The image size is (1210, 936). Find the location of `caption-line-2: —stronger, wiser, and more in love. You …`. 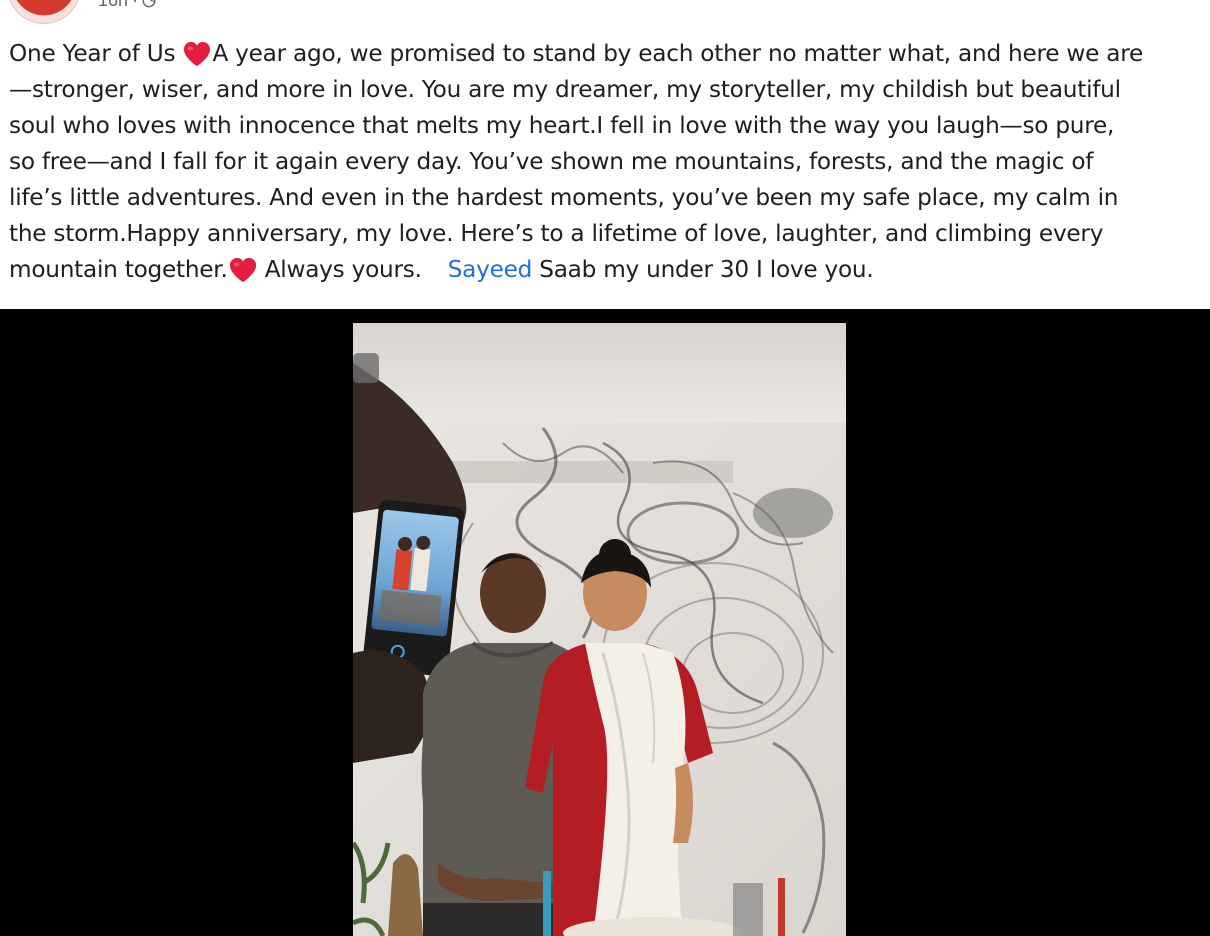

caption-line-2: —stronger, wiser, and more in love. You … is located at coordinates (565, 89).